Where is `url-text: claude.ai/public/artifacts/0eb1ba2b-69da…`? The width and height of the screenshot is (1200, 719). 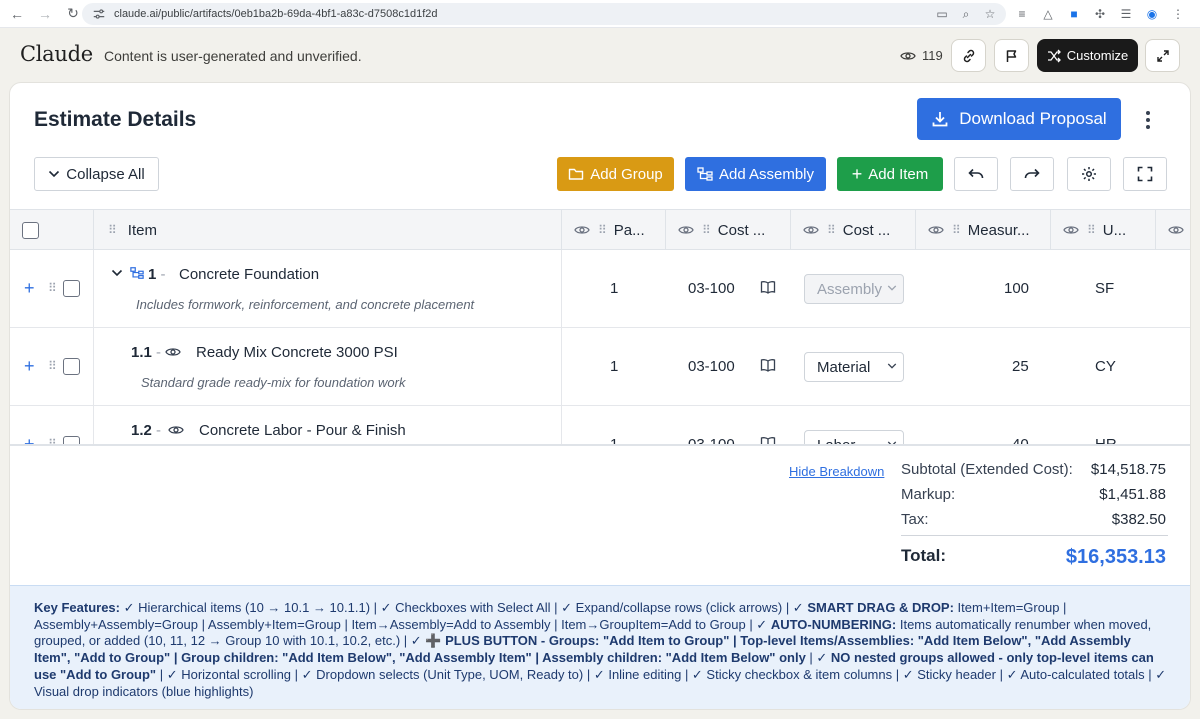 url-text: claude.ai/public/artifacts/0eb1ba2b-69da… is located at coordinates (276, 14).